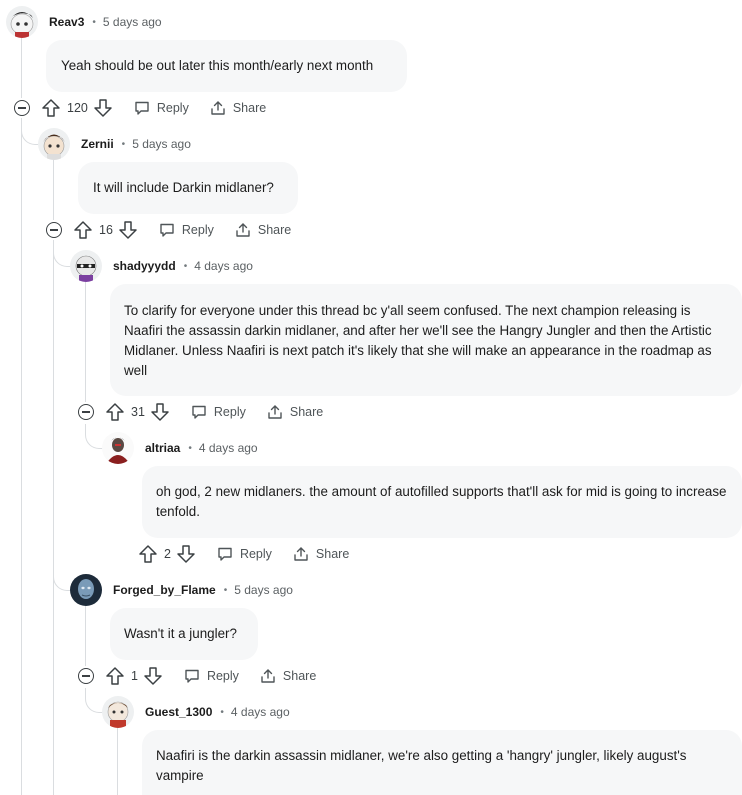 The width and height of the screenshot is (742, 795). I want to click on thread-connector, so click(61, 575).